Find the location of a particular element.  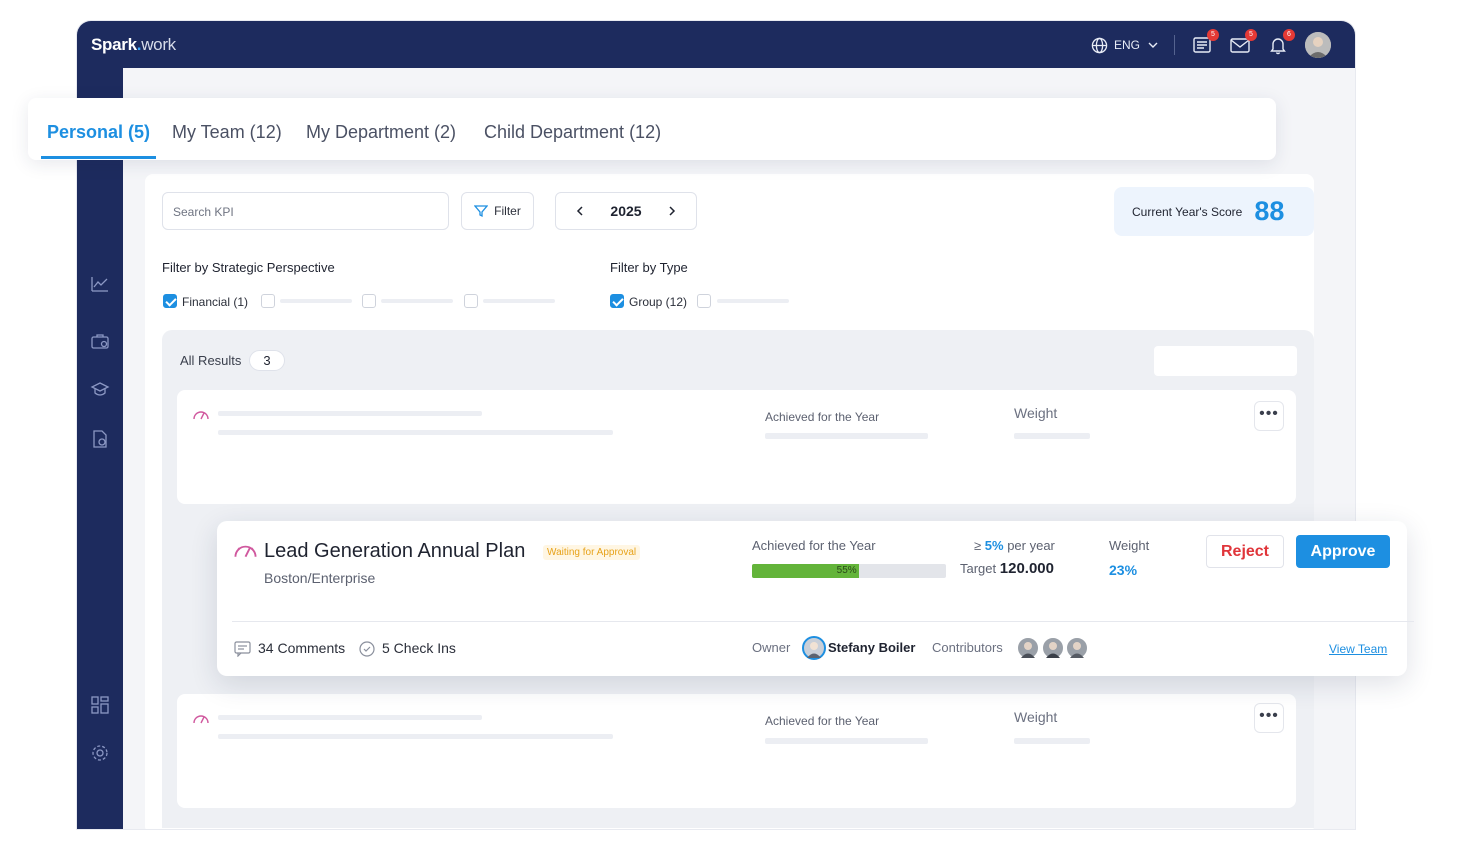

results-count: 3 is located at coordinates (267, 360).